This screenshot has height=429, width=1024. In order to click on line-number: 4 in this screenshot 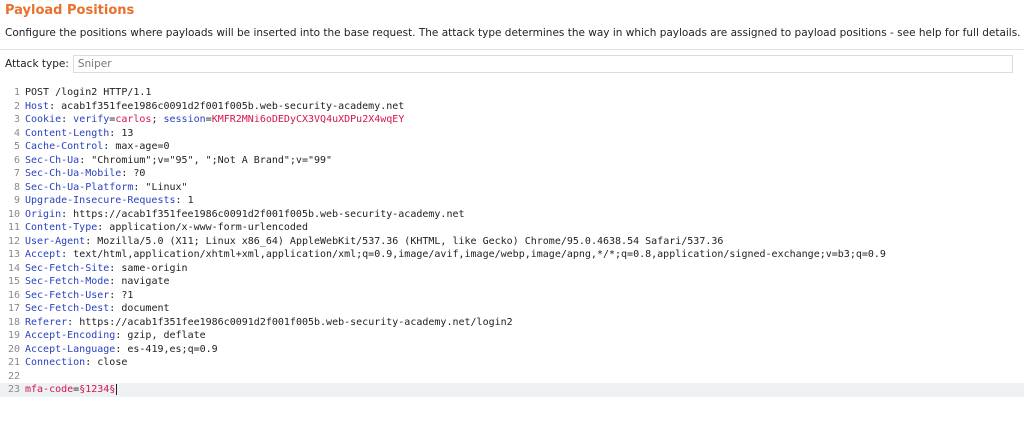, I will do `click(16, 133)`.